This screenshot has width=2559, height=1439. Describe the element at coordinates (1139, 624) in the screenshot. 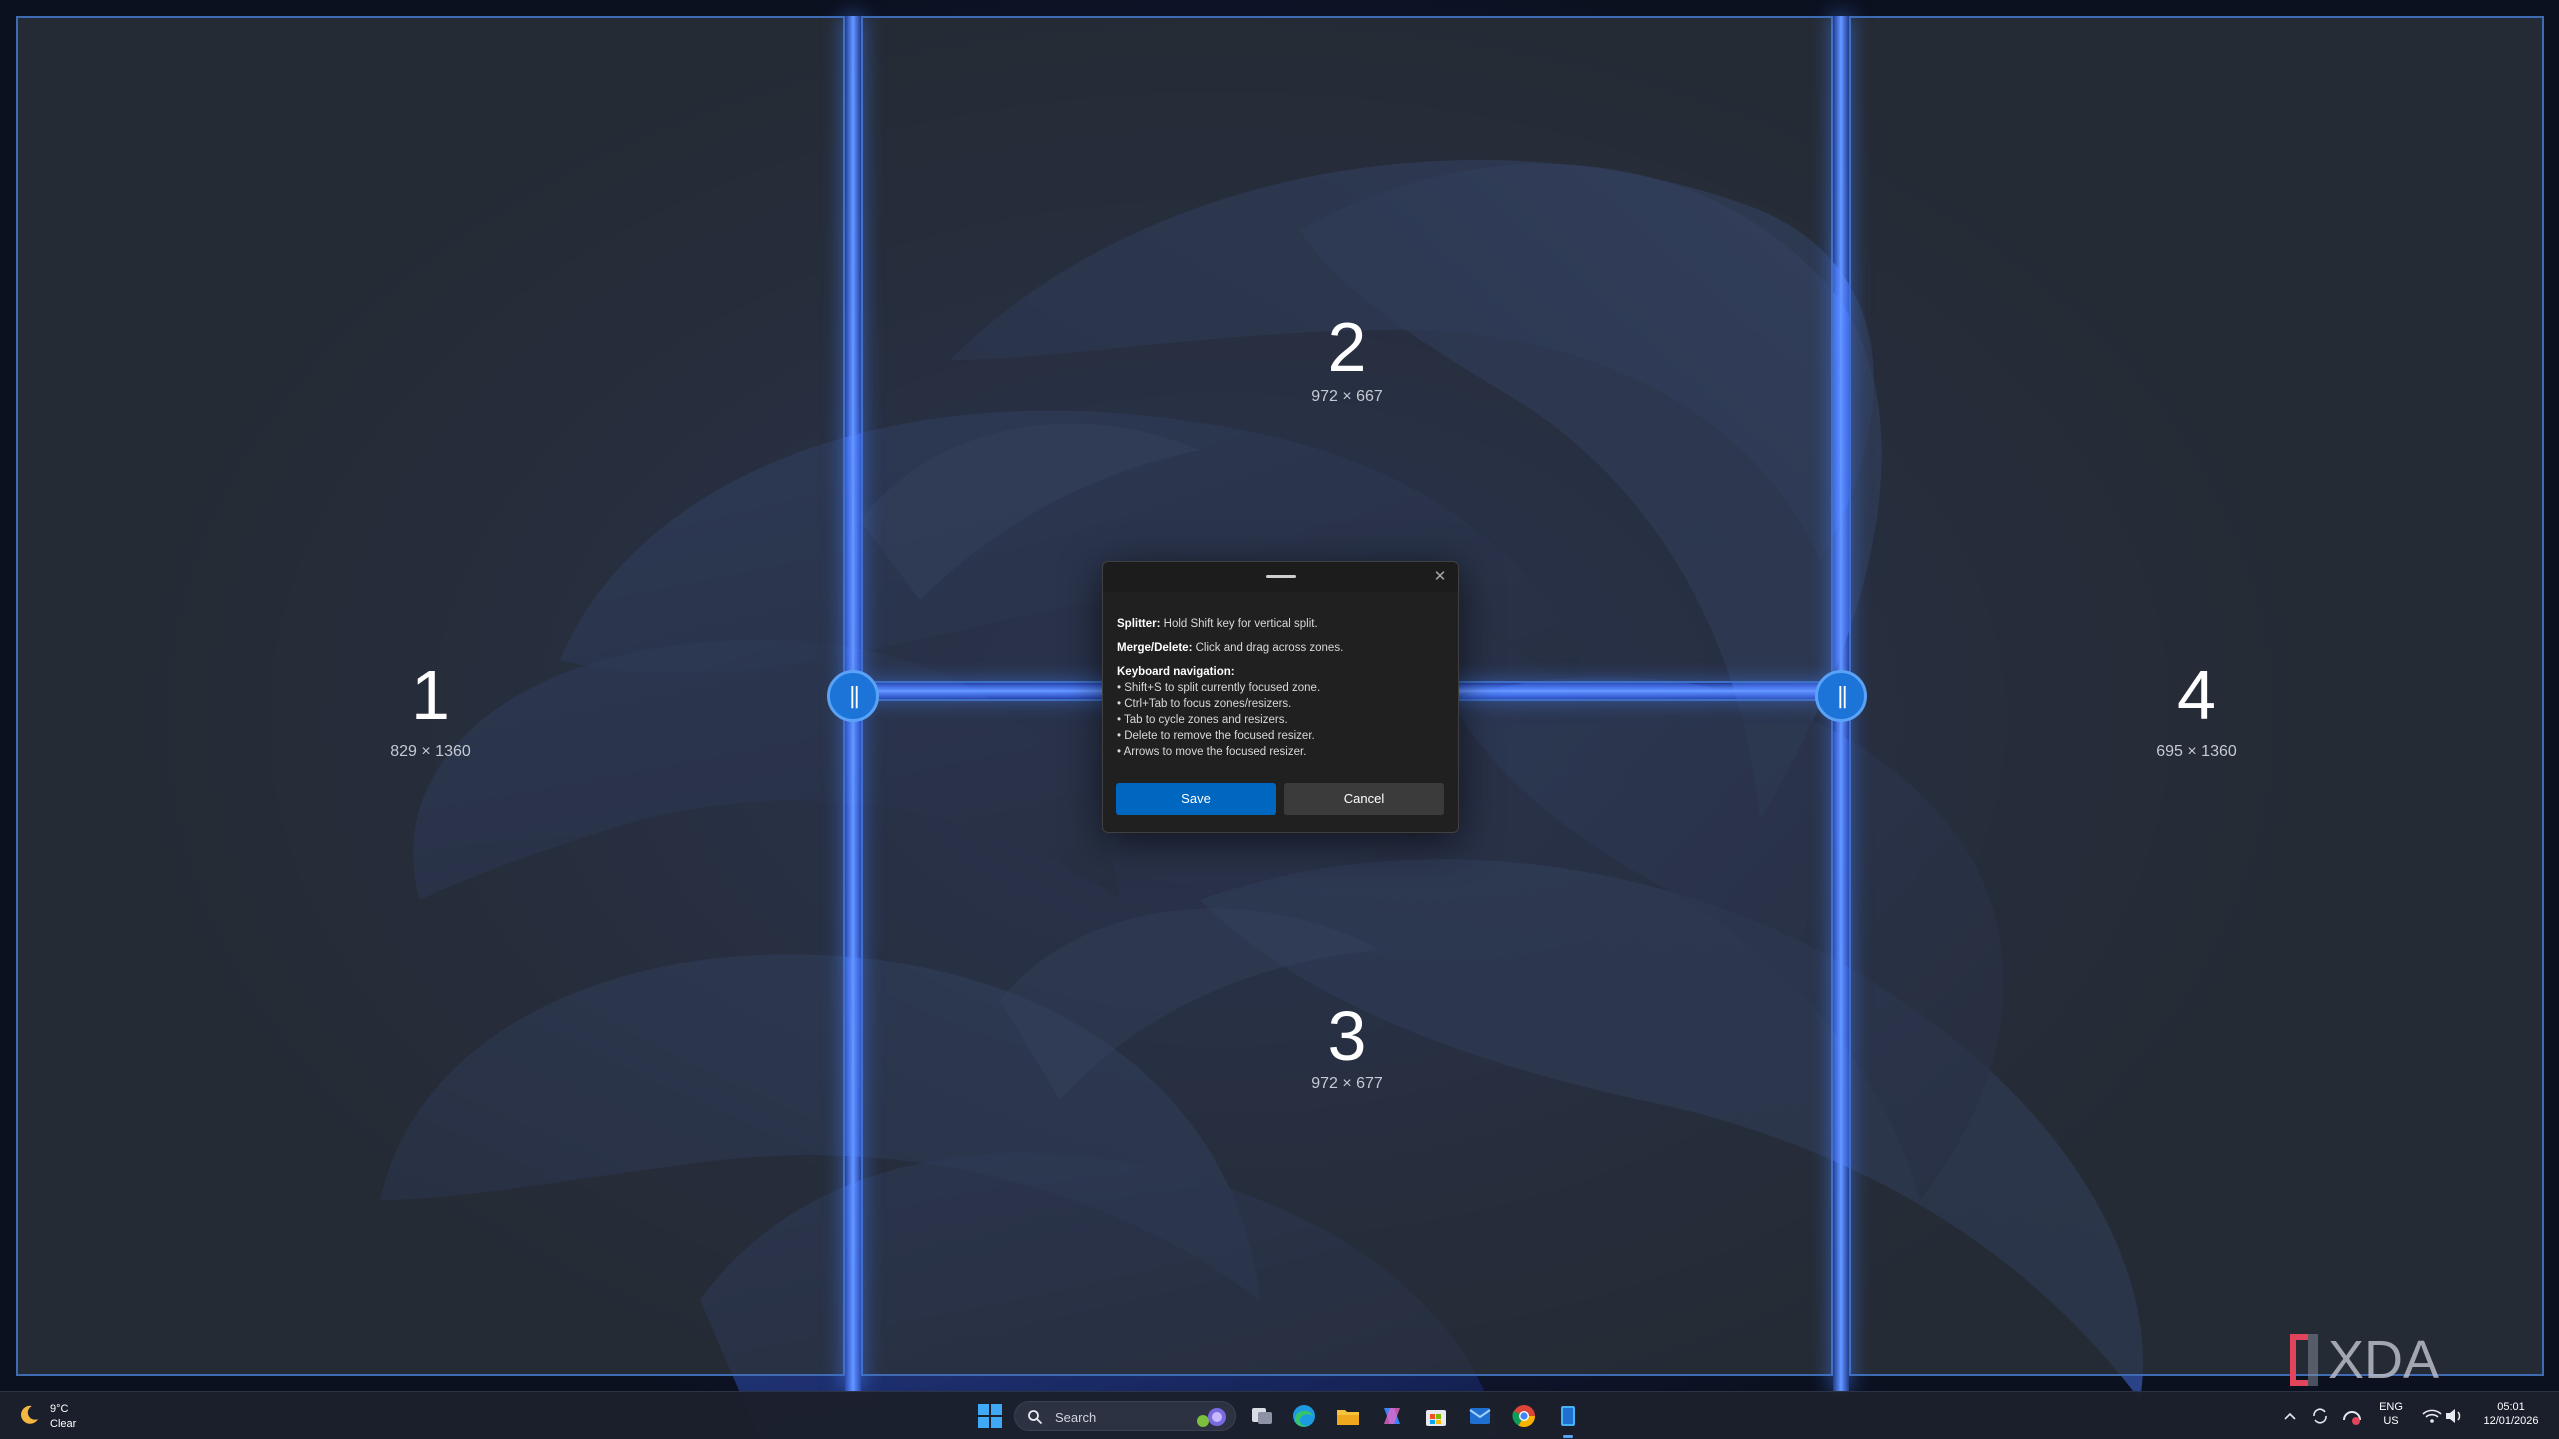

I see `splitter-label: Splitter:` at that location.